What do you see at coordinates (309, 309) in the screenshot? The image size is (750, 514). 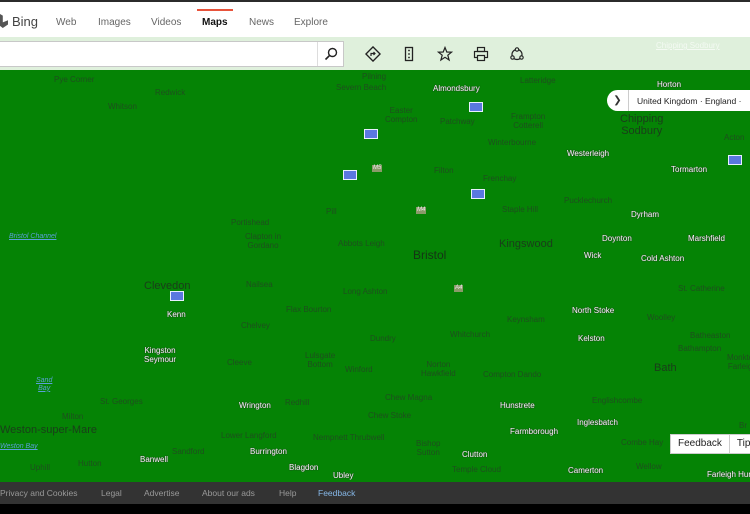 I see `place-label: Flax Bourton` at bounding box center [309, 309].